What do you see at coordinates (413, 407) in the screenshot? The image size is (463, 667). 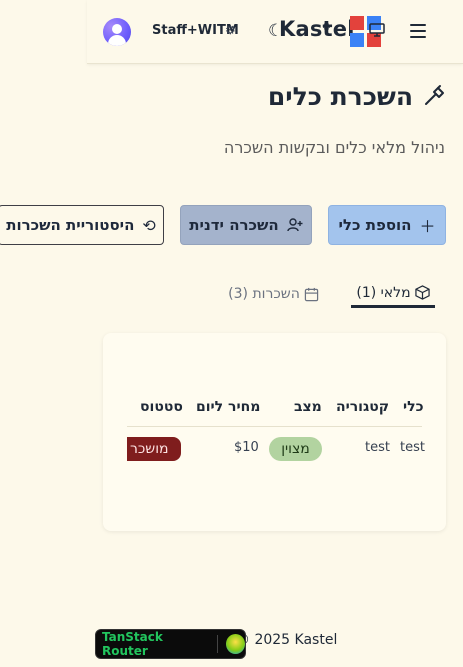 I see `header-tool: כלי` at bounding box center [413, 407].